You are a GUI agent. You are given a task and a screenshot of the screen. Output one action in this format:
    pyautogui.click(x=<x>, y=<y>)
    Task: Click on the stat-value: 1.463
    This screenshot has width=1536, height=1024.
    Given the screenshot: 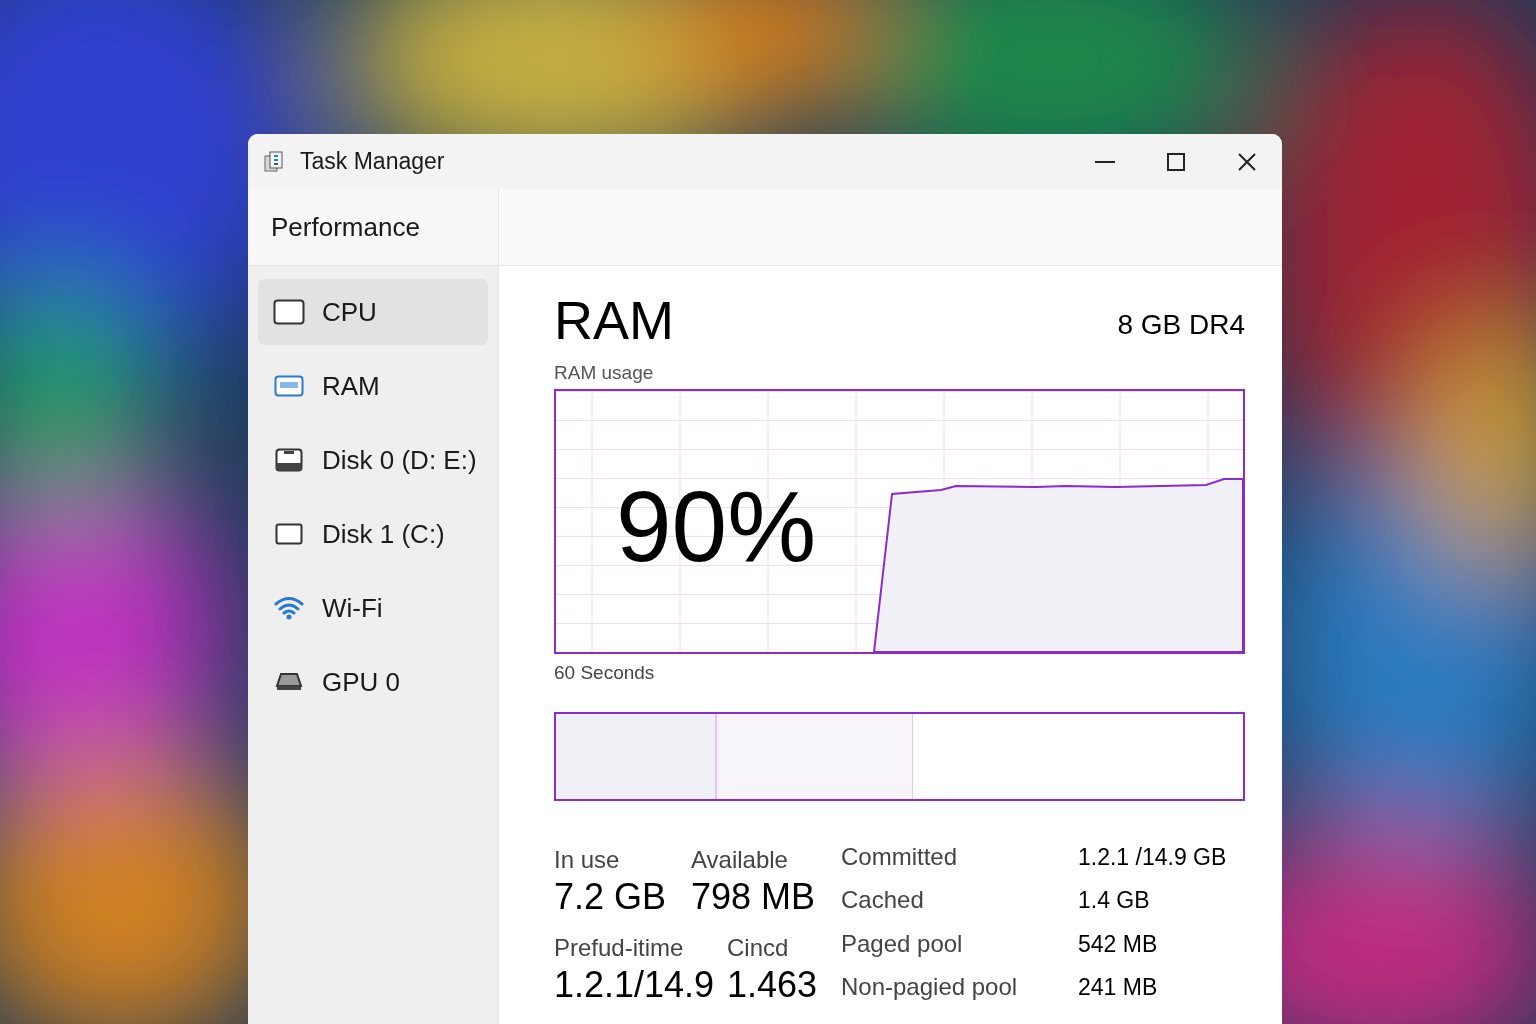 What is the action you would take?
    pyautogui.click(x=772, y=985)
    